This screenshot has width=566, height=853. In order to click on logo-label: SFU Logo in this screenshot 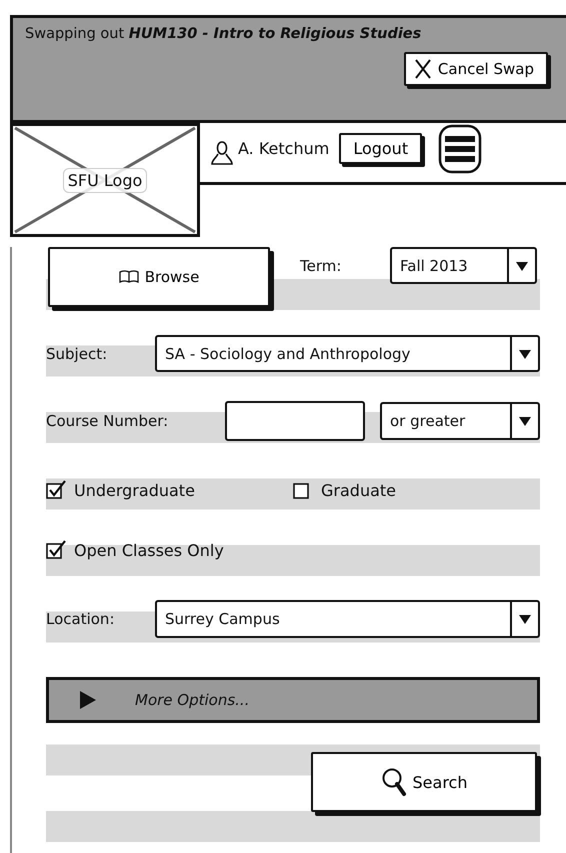, I will do `click(105, 180)`.